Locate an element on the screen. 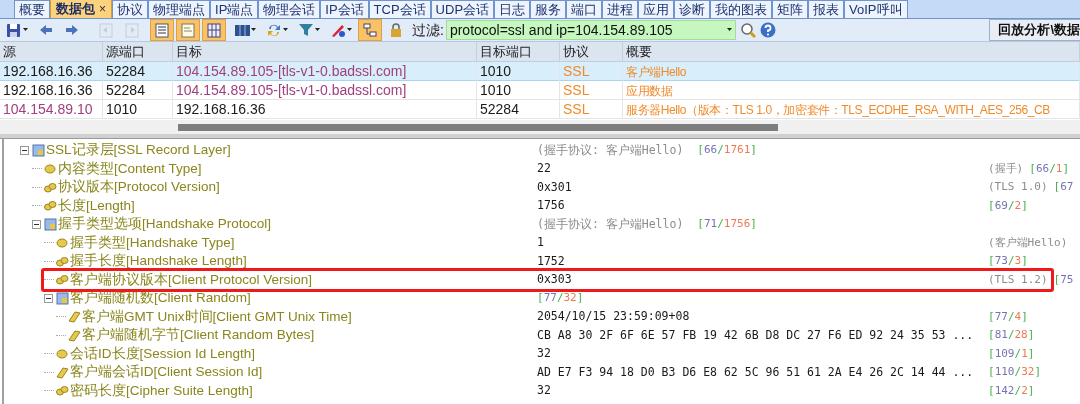 The width and height of the screenshot is (1080, 404). hex-button is located at coordinates (214, 30).